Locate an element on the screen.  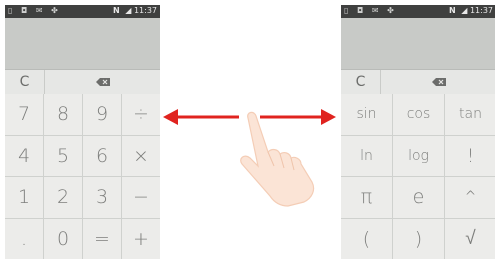
key-tan: tan is located at coordinates (470, 114).